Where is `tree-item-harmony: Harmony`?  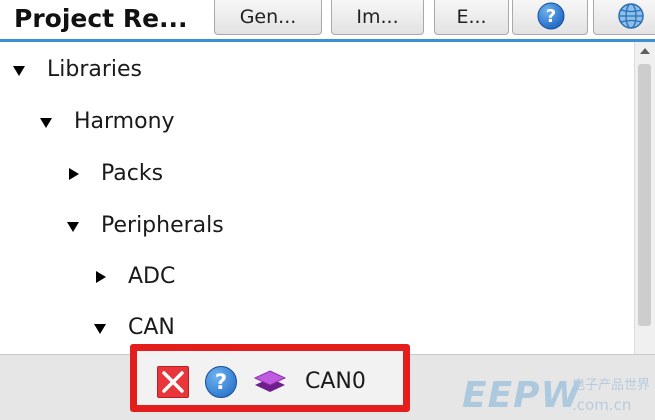
tree-item-harmony: Harmony is located at coordinates (317, 122).